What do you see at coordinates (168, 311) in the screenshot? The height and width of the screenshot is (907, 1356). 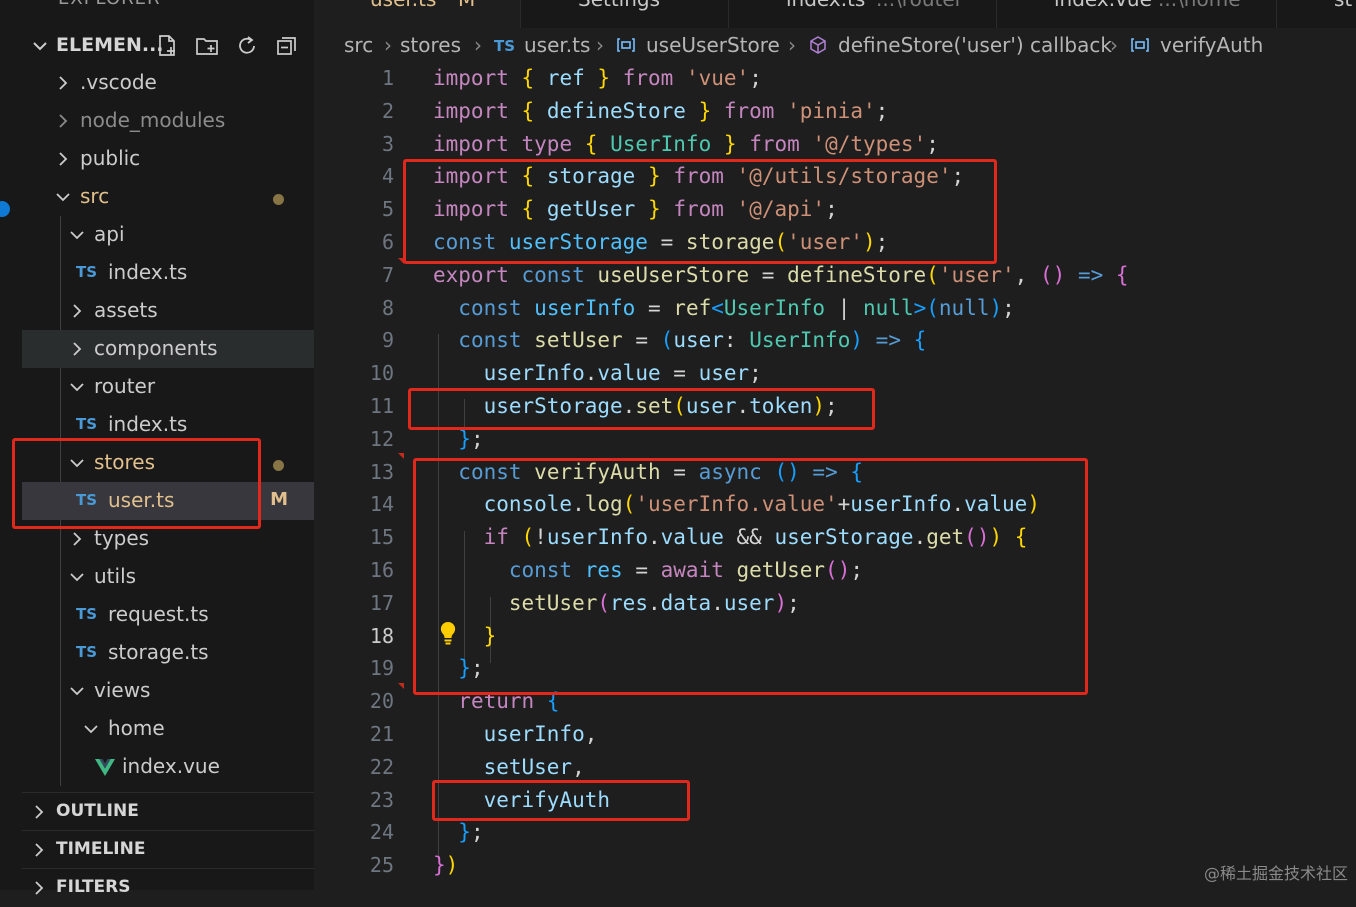 I see `tree-folder-assets: assets` at bounding box center [168, 311].